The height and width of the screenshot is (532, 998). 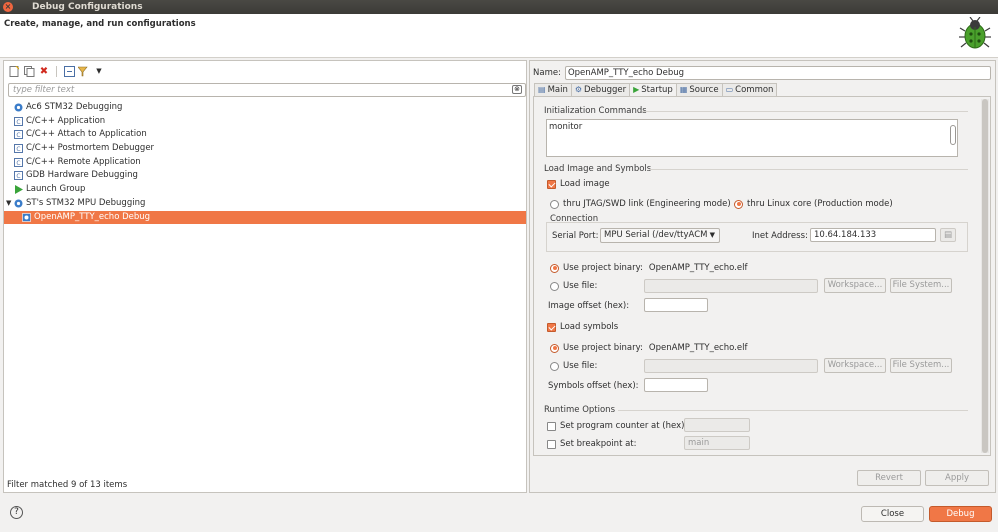 I want to click on set-breakpoint-check, so click(x=551, y=444).